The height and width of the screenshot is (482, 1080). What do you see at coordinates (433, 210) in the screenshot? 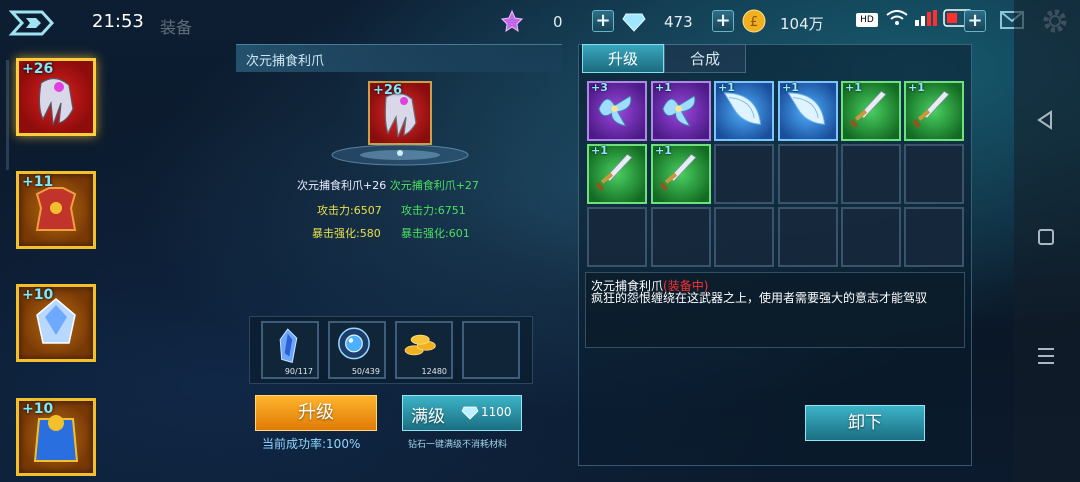
I see `attack-next: 攻击力:6751` at bounding box center [433, 210].